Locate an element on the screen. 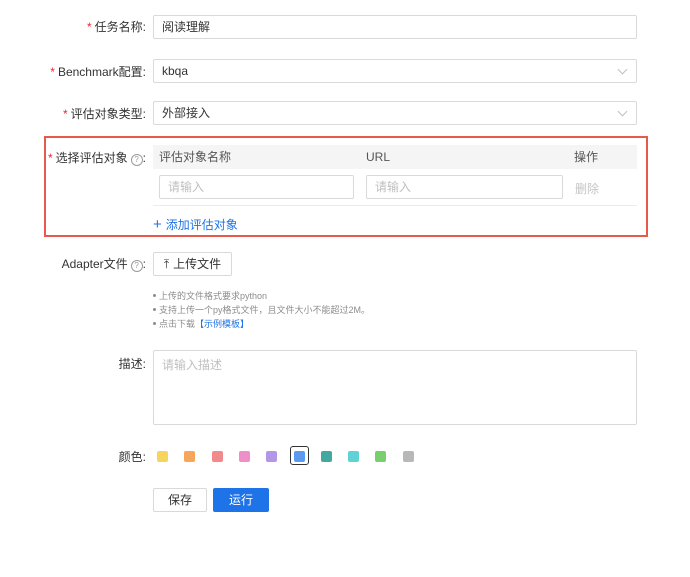 This screenshot has height=577, width=690. column-header-action: 操作 is located at coordinates (586, 157).